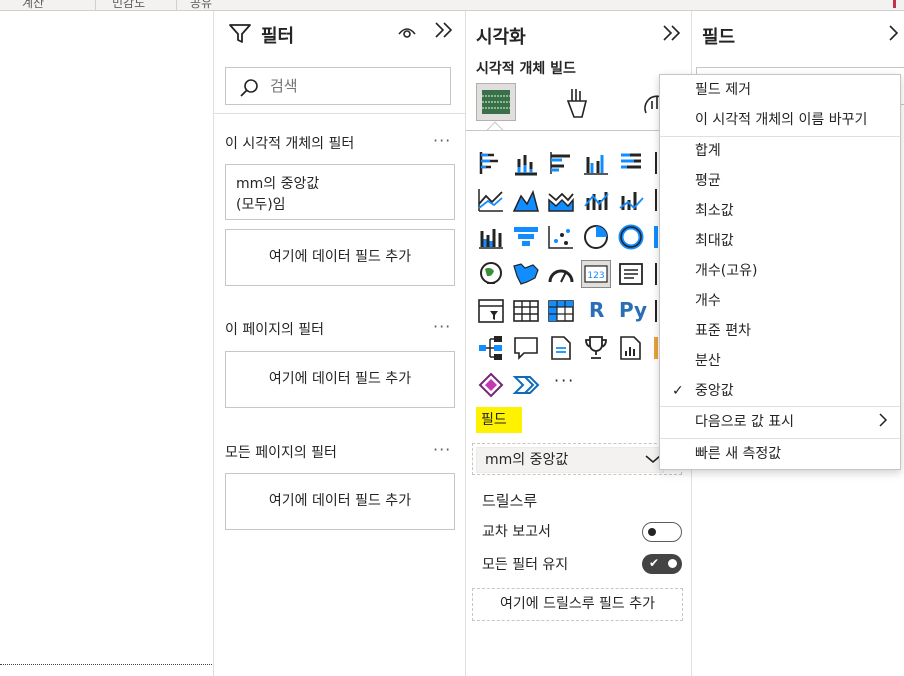  I want to click on collapse-fields-icon, so click(895, 35).